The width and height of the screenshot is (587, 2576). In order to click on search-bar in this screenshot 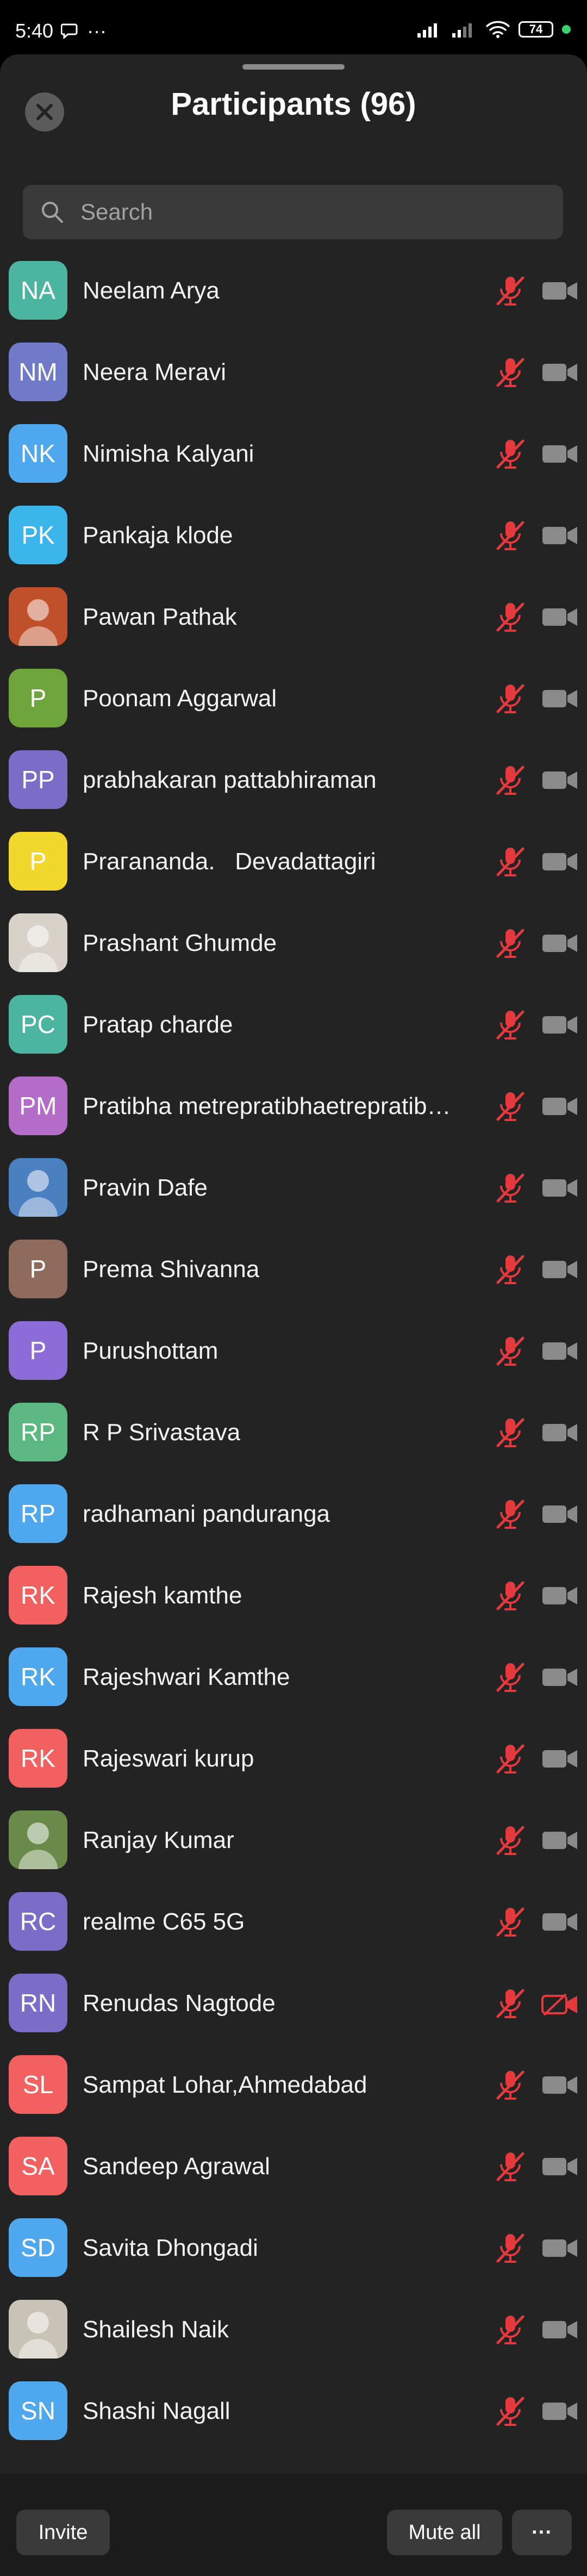, I will do `click(293, 212)`.